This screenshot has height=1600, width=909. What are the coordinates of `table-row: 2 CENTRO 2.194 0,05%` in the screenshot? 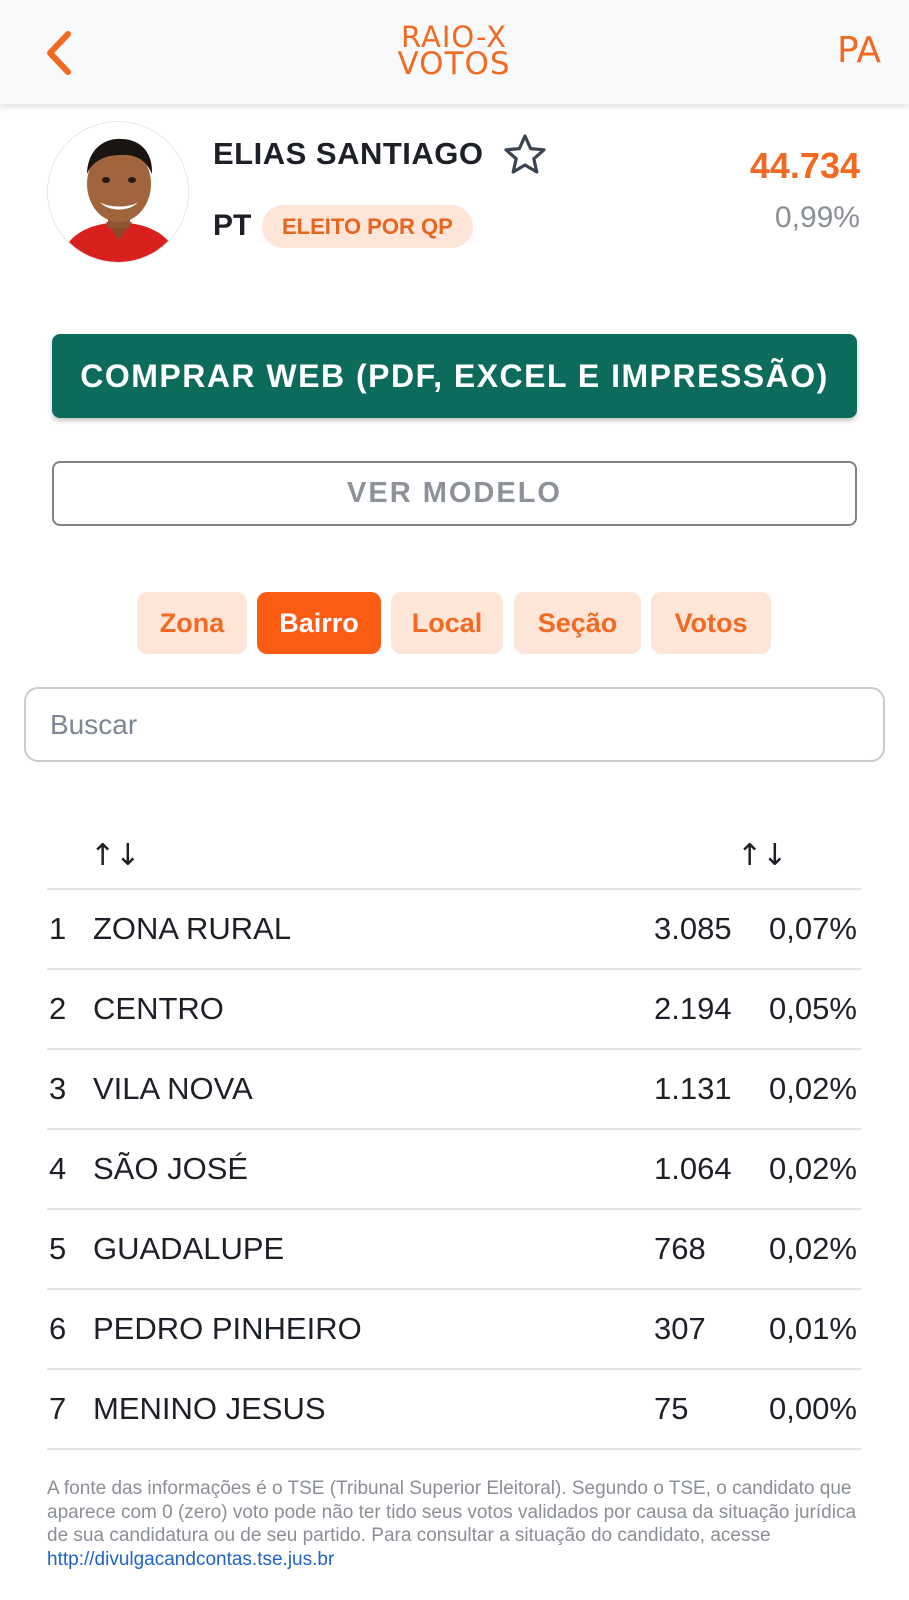 It's located at (454, 1008).